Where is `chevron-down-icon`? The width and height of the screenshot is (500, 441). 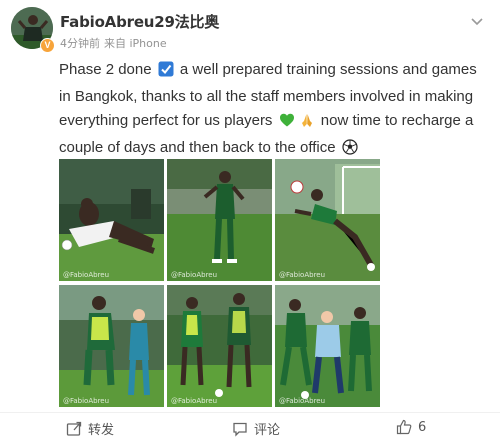 chevron-down-icon is located at coordinates (477, 21).